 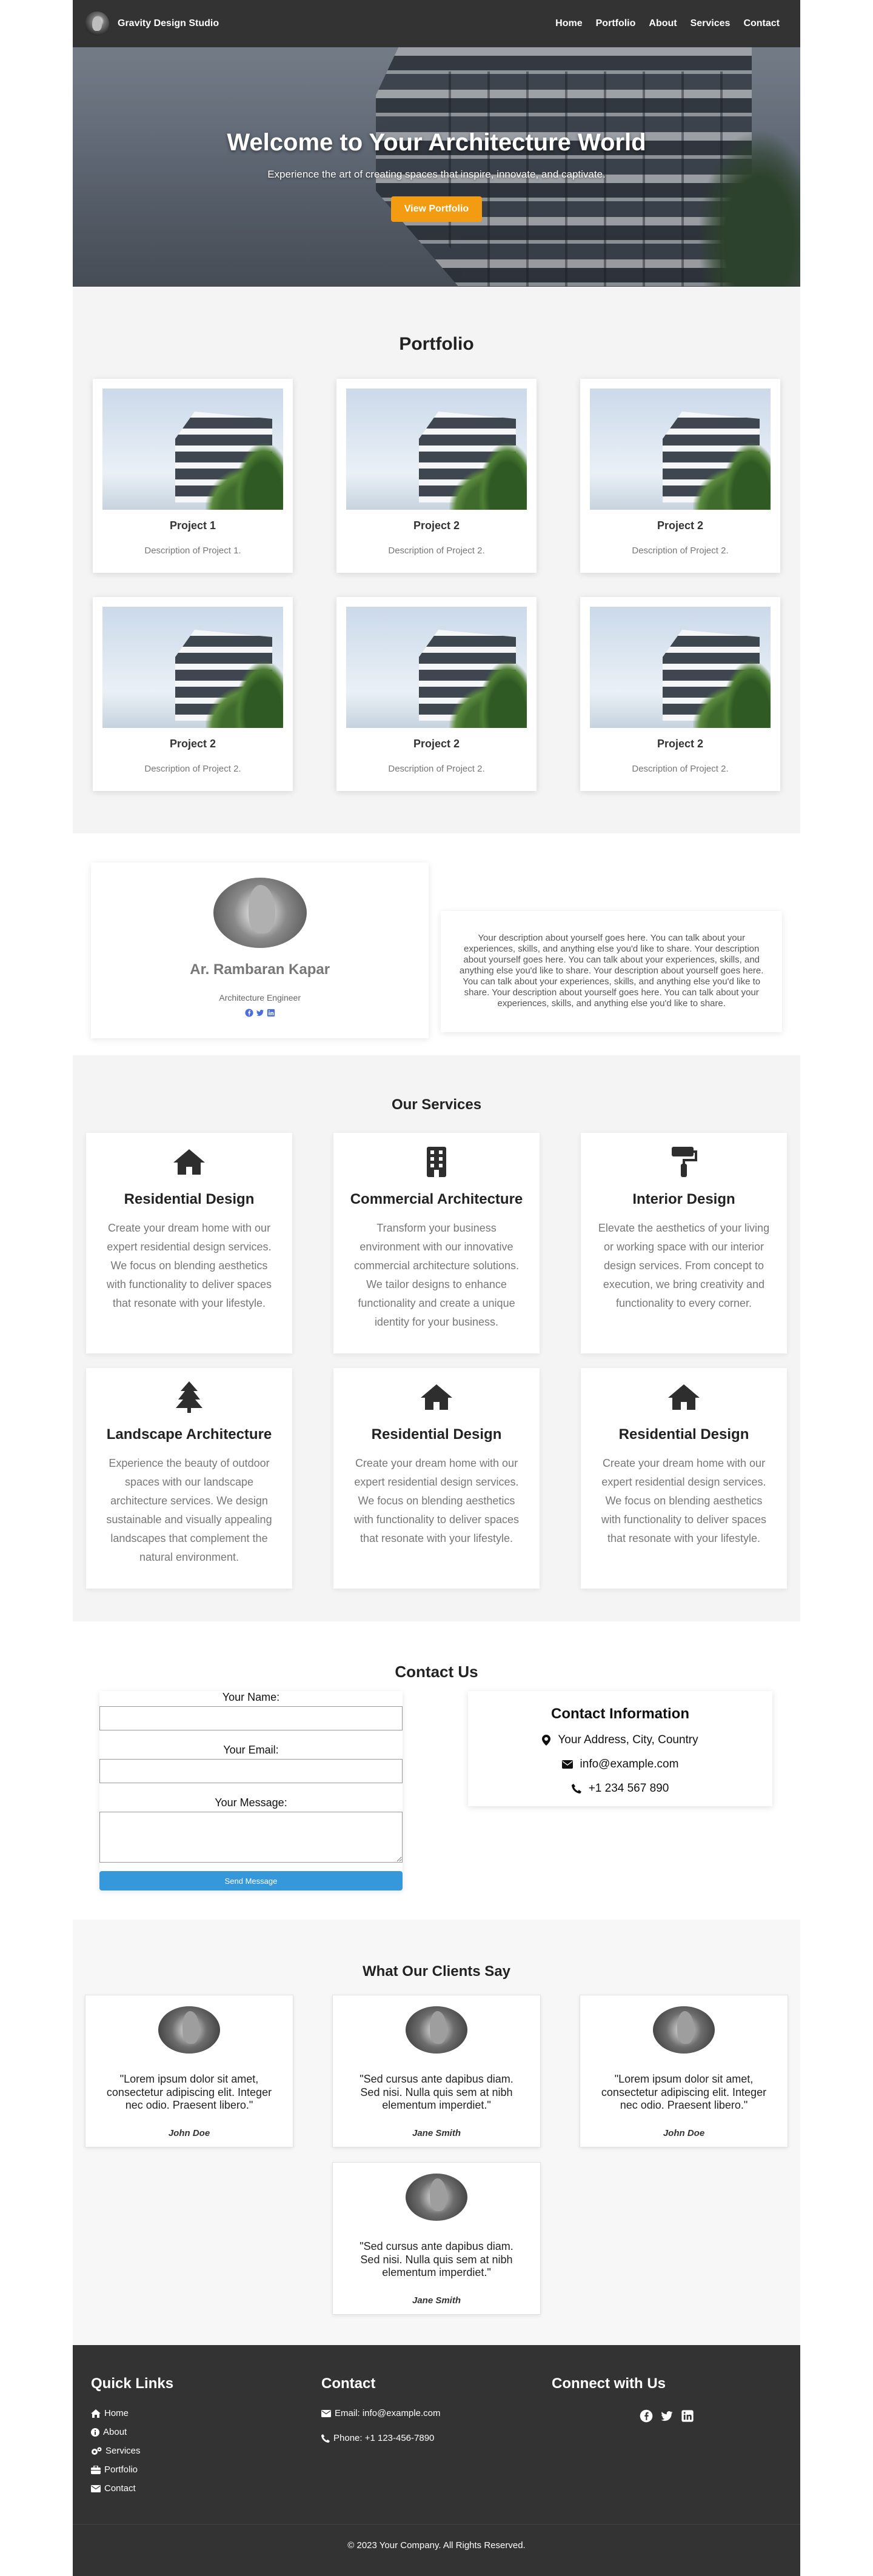 What do you see at coordinates (206, 2432) in the screenshot?
I see `footer-link-about: About` at bounding box center [206, 2432].